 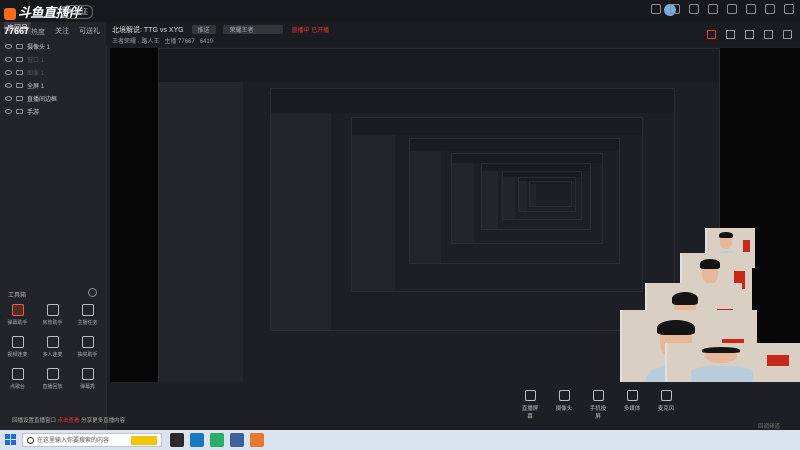 What do you see at coordinates (61, 31) in the screenshot?
I see `stat-follow: 关注` at bounding box center [61, 31].